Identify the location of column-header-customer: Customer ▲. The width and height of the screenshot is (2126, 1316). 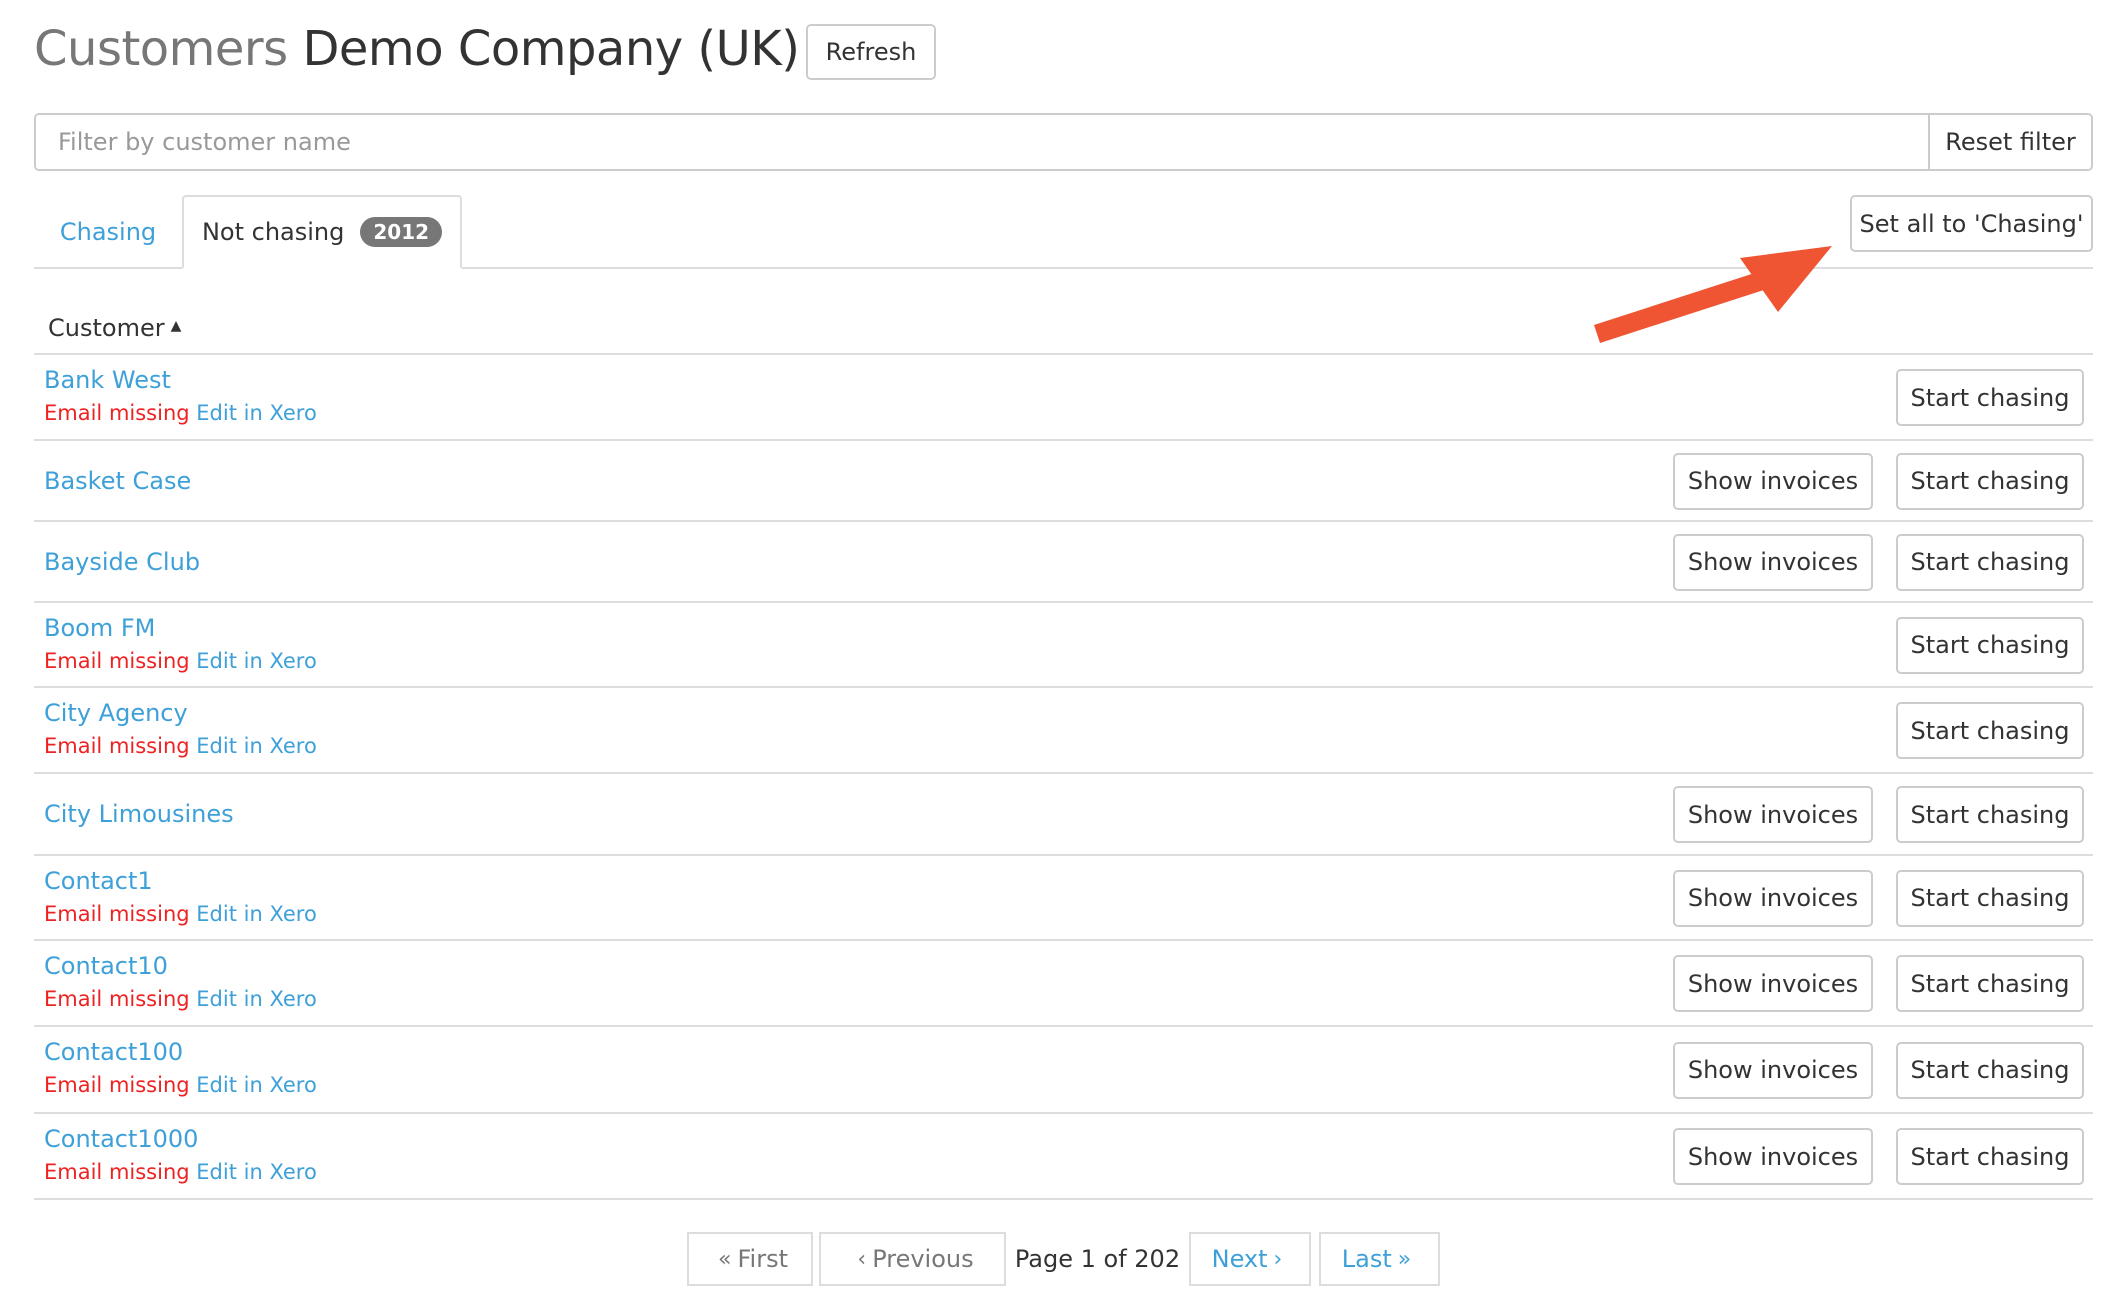
(114, 326).